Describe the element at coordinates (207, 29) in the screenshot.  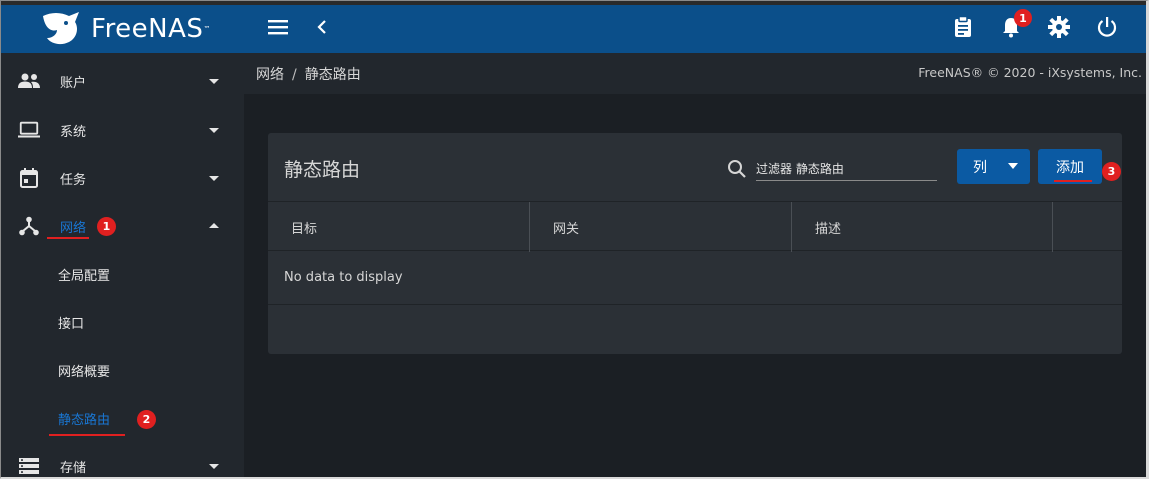
I see `logo-trademark: ™` at that location.